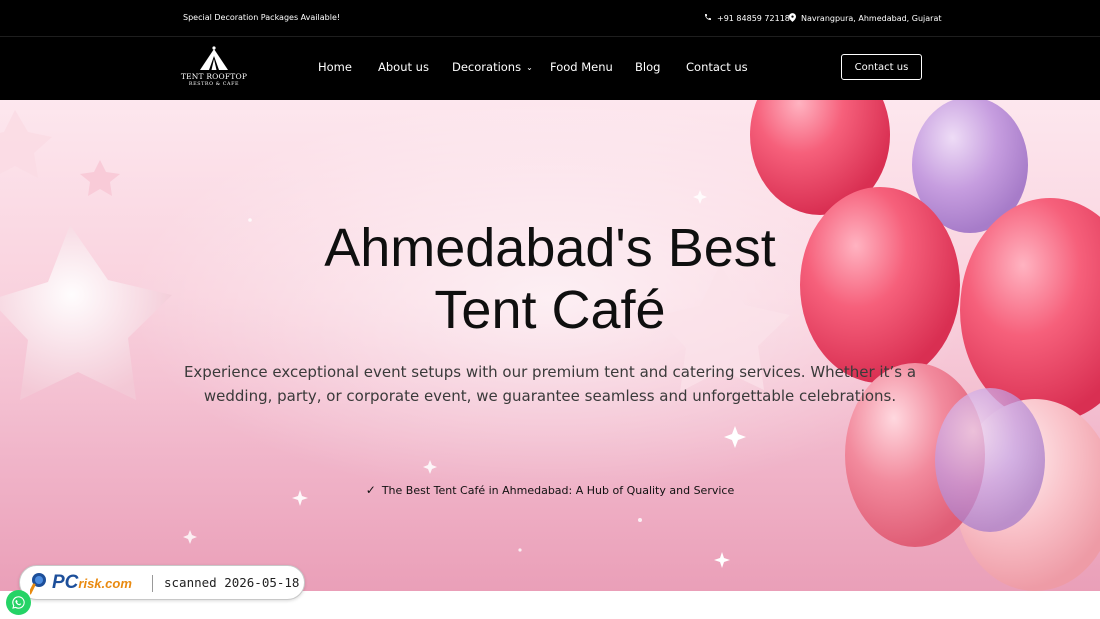 The height and width of the screenshot is (619, 1100). I want to click on pcrisk-brand-main: PC, so click(65, 582).